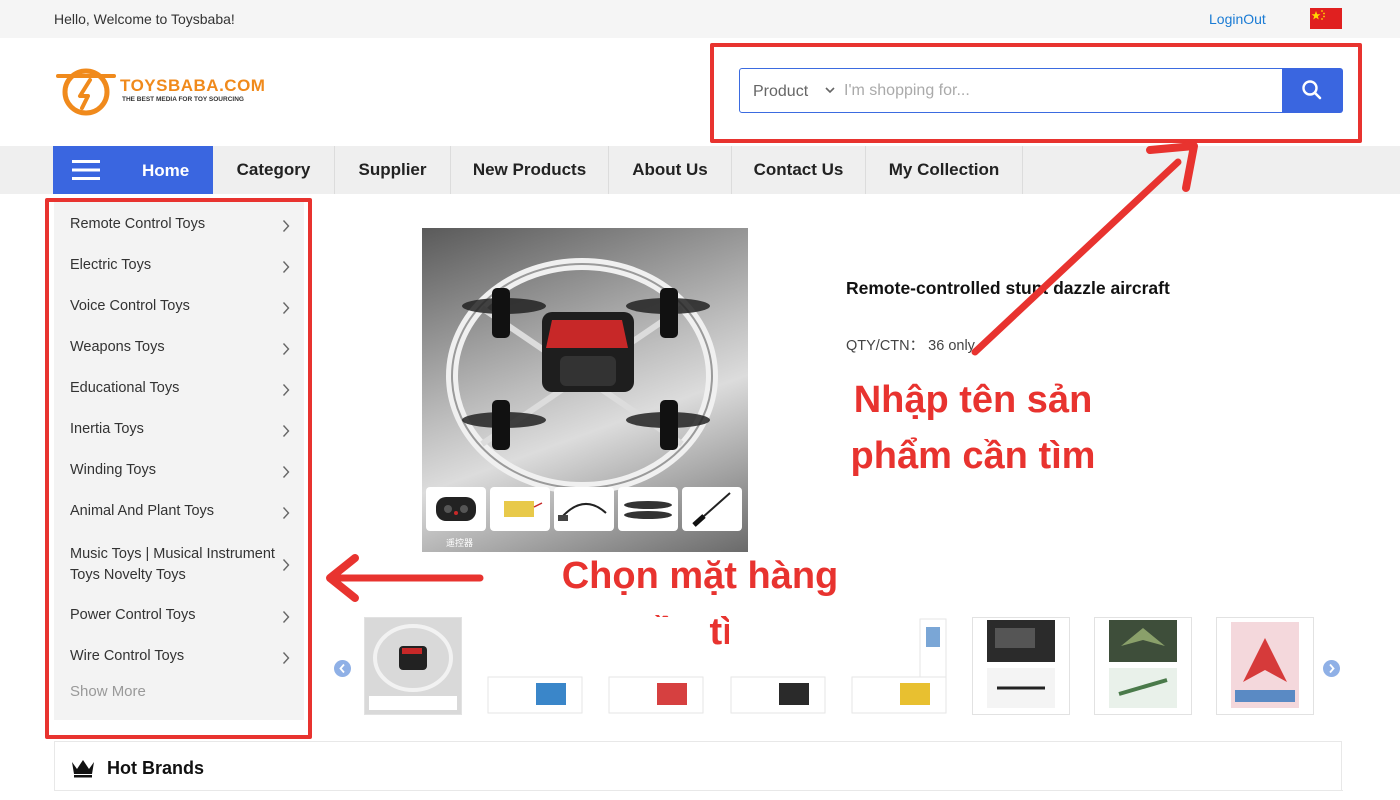 This screenshot has width=1400, height=800. I want to click on nav-category: Category, so click(274, 170).